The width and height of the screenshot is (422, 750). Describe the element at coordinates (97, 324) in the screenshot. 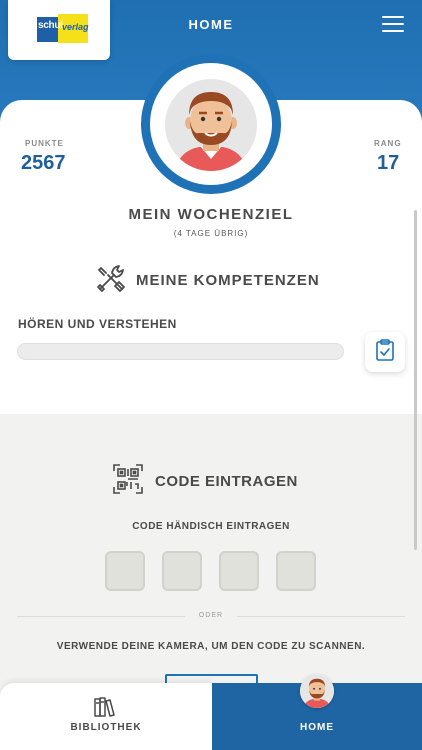

I see `skill-label: HÖREN UND VERSTEHEN` at that location.